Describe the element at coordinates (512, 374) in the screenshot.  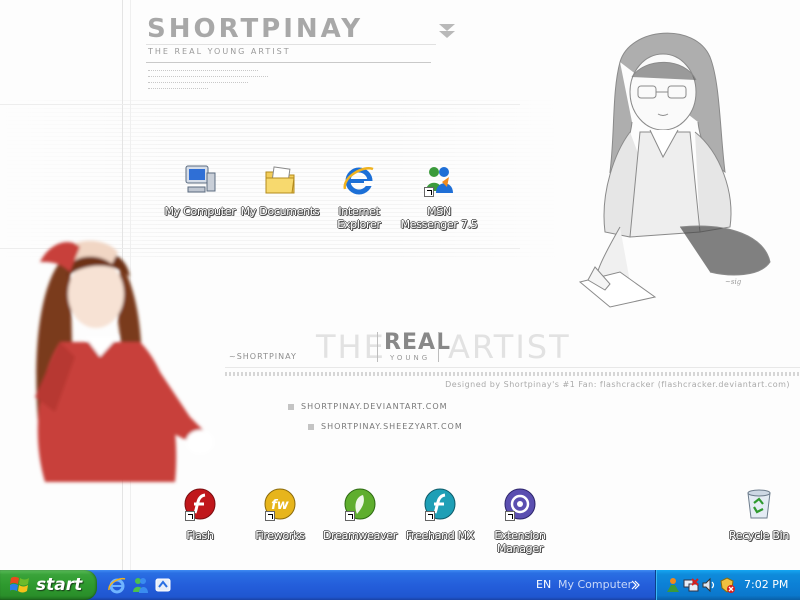
I see `wallpaper-dotted-band` at that location.